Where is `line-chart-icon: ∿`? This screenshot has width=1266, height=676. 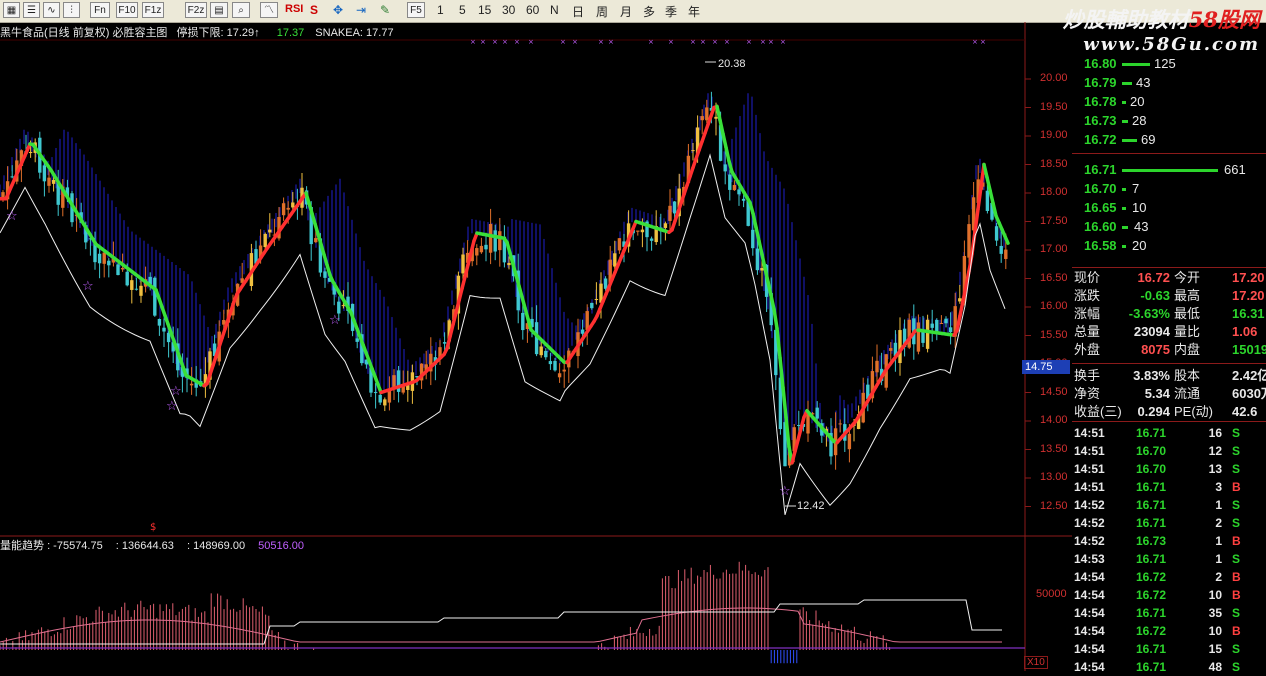 line-chart-icon: ∿ is located at coordinates (51, 10).